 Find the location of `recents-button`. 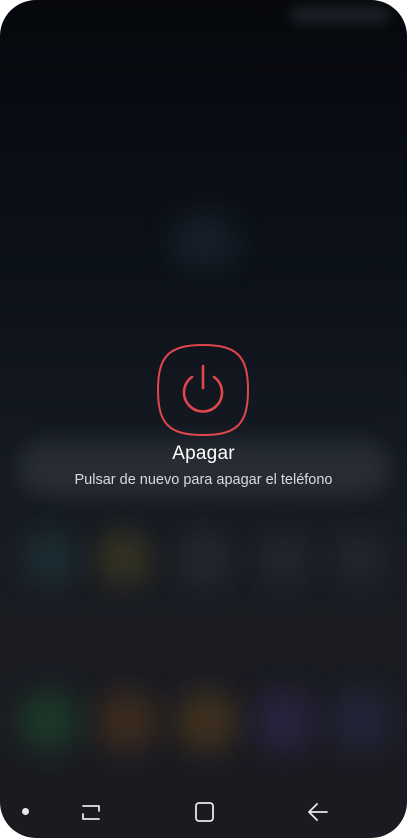

recents-button is located at coordinates (91, 812).